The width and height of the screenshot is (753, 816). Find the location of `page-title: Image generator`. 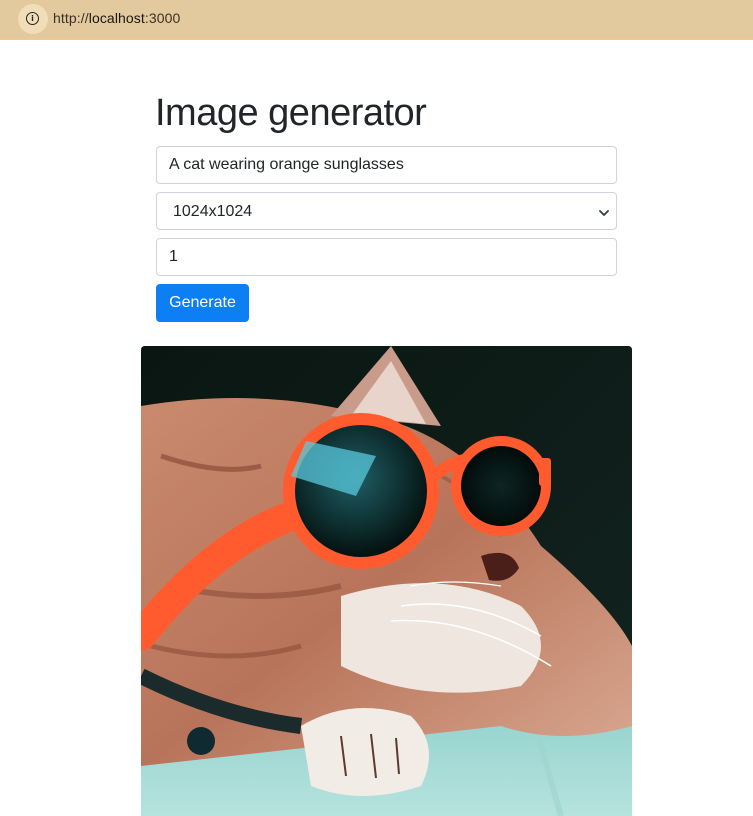

page-title: Image generator is located at coordinates (291, 113).